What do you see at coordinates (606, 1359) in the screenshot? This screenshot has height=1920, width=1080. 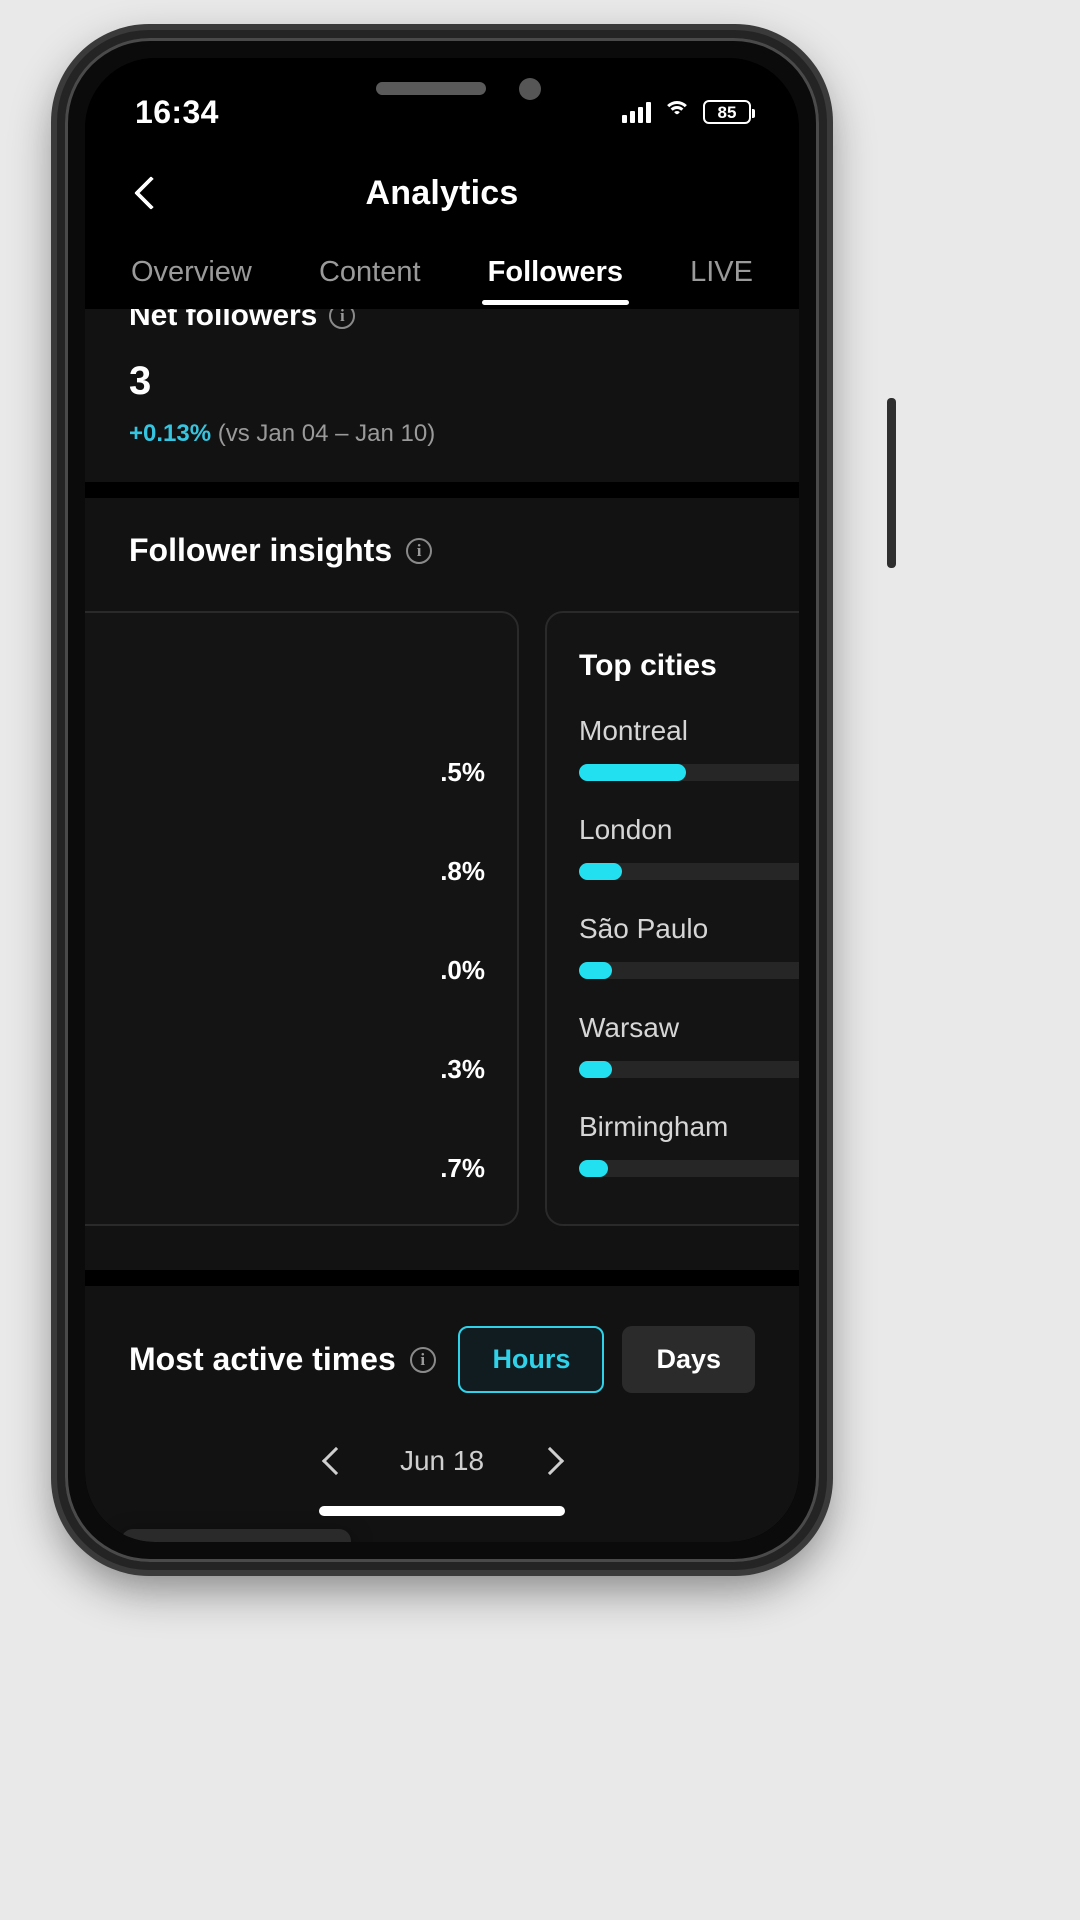 I see `time-granularity-toggle: Hours Days` at bounding box center [606, 1359].